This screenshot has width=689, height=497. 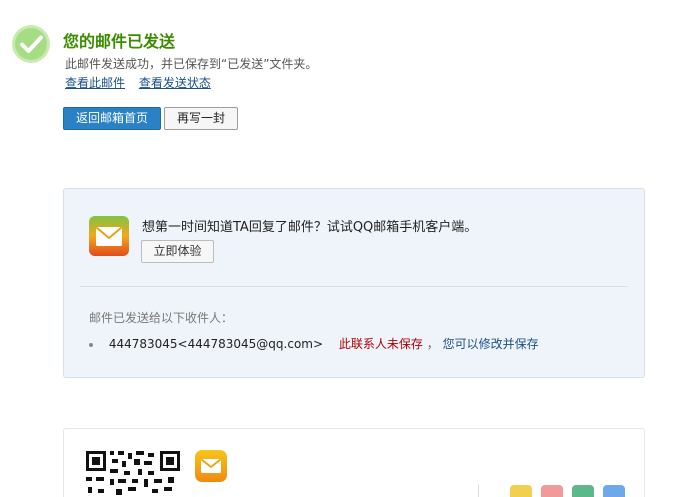 I want to click on check-circle-icon, so click(x=31, y=44).